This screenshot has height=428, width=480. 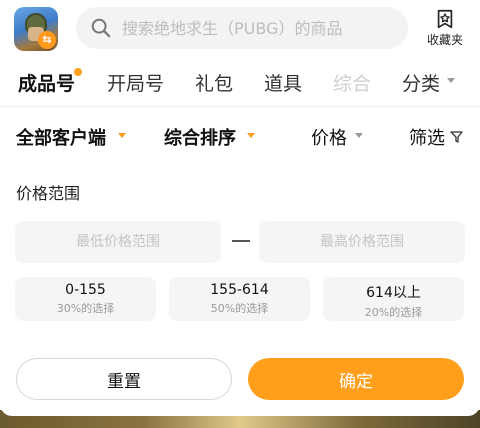 I want to click on favorites-button: 收藏夹, so click(x=445, y=29).